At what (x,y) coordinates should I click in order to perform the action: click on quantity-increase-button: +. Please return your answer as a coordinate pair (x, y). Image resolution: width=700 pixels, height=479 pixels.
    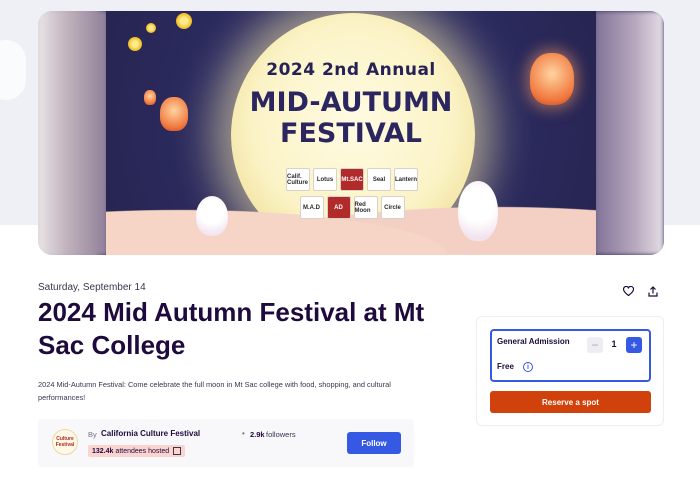
    Looking at the image, I should click on (634, 345).